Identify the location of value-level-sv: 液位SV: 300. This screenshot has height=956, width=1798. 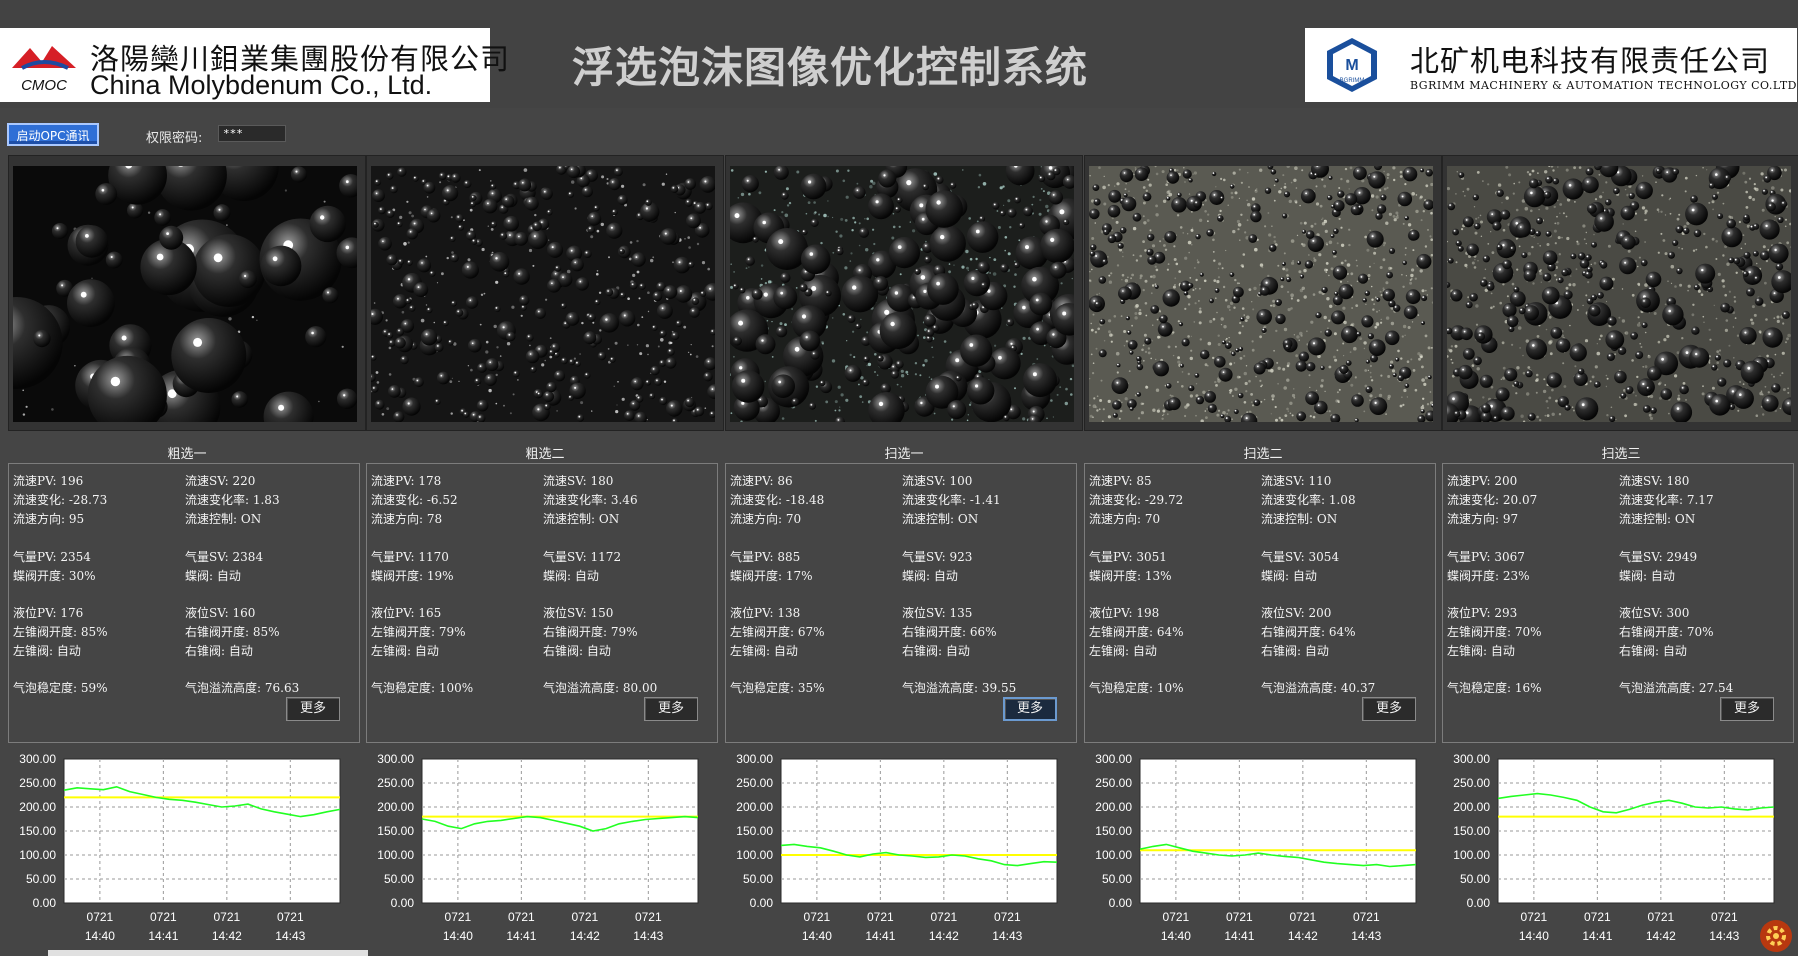
(1654, 613).